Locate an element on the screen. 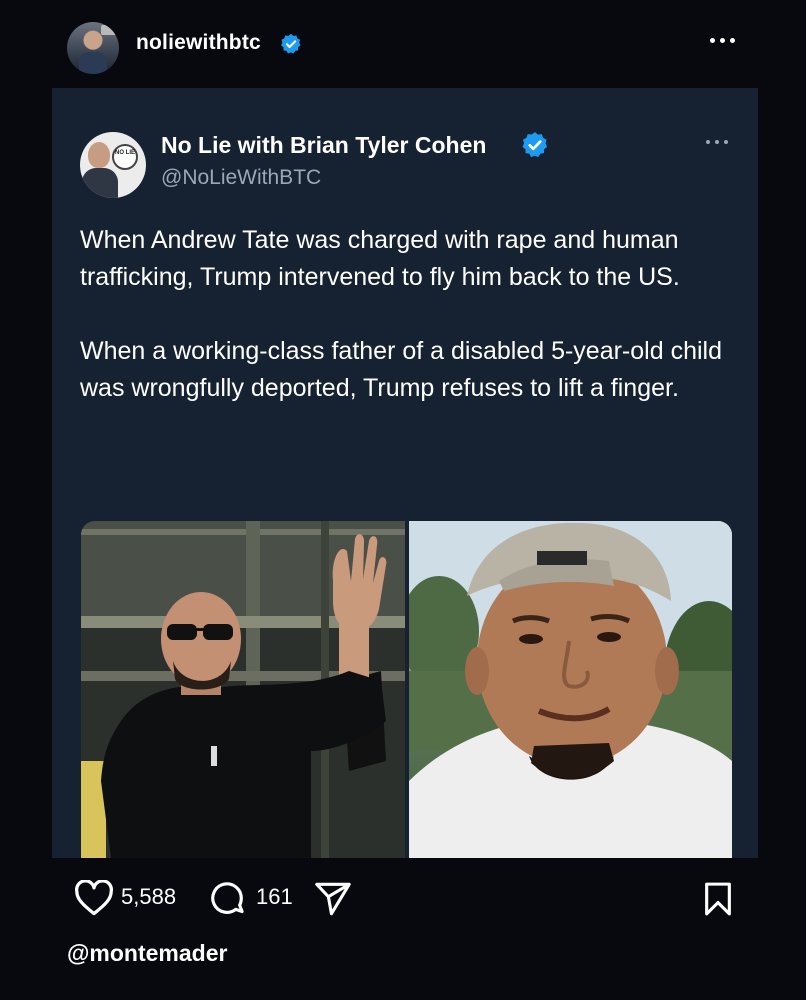 This screenshot has height=1000, width=806. action-bar: 5,588 161 is located at coordinates (403, 898).